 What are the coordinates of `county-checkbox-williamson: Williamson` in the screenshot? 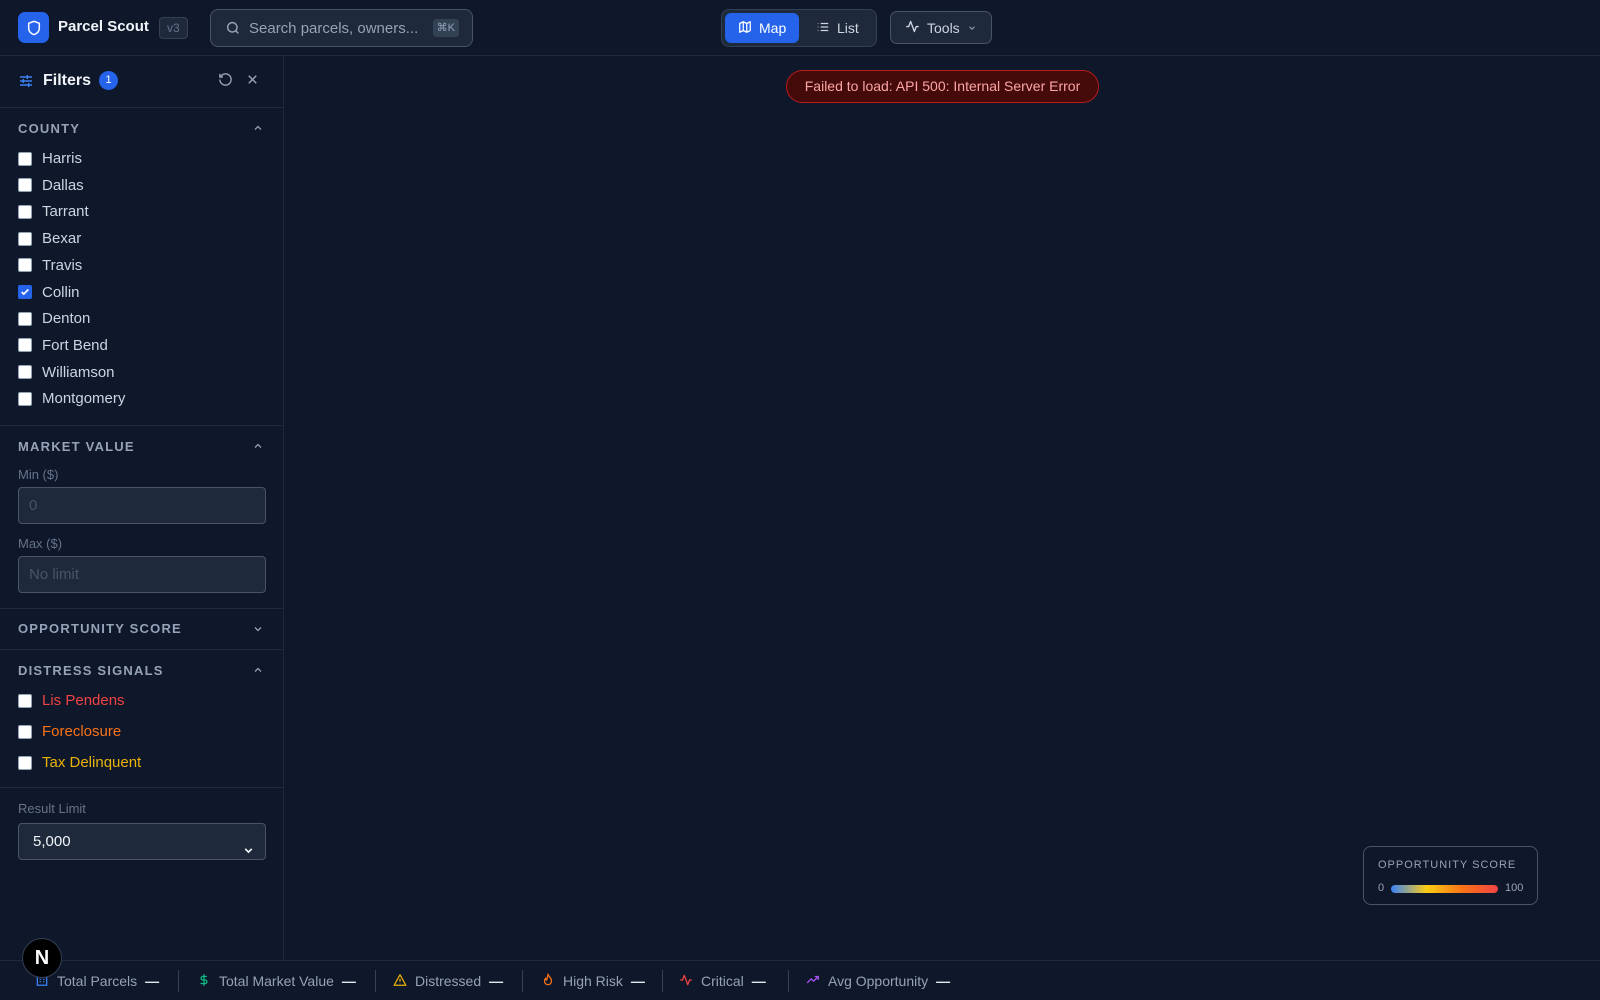 It's located at (66, 372).